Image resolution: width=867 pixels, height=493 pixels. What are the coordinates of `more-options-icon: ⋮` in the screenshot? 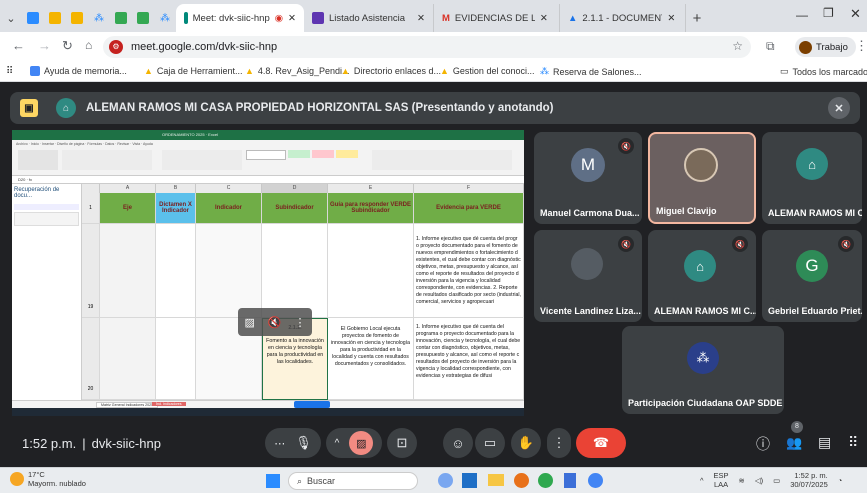 It's located at (299, 322).